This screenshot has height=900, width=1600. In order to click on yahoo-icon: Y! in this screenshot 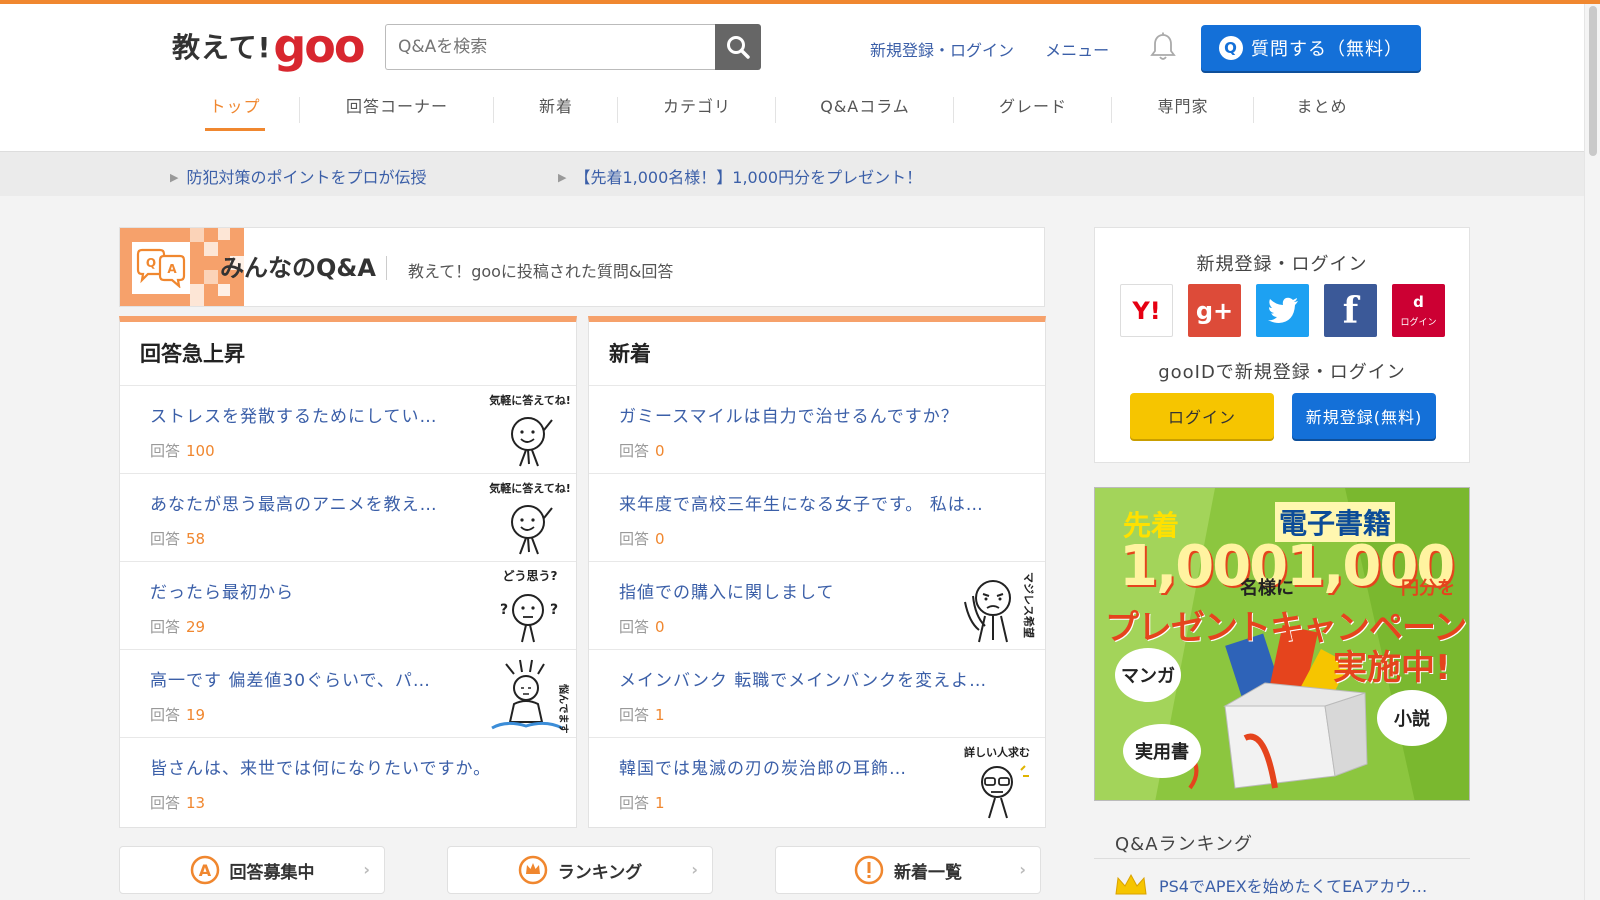, I will do `click(1146, 310)`.